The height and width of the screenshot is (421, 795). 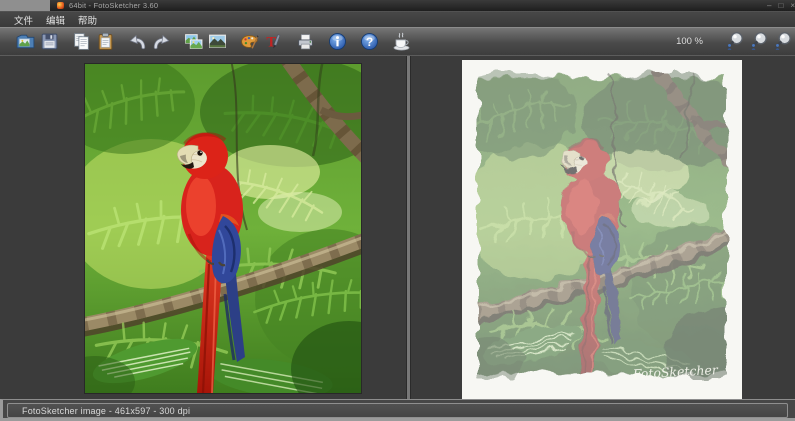 I want to click on coffee-icon, so click(x=401, y=41).